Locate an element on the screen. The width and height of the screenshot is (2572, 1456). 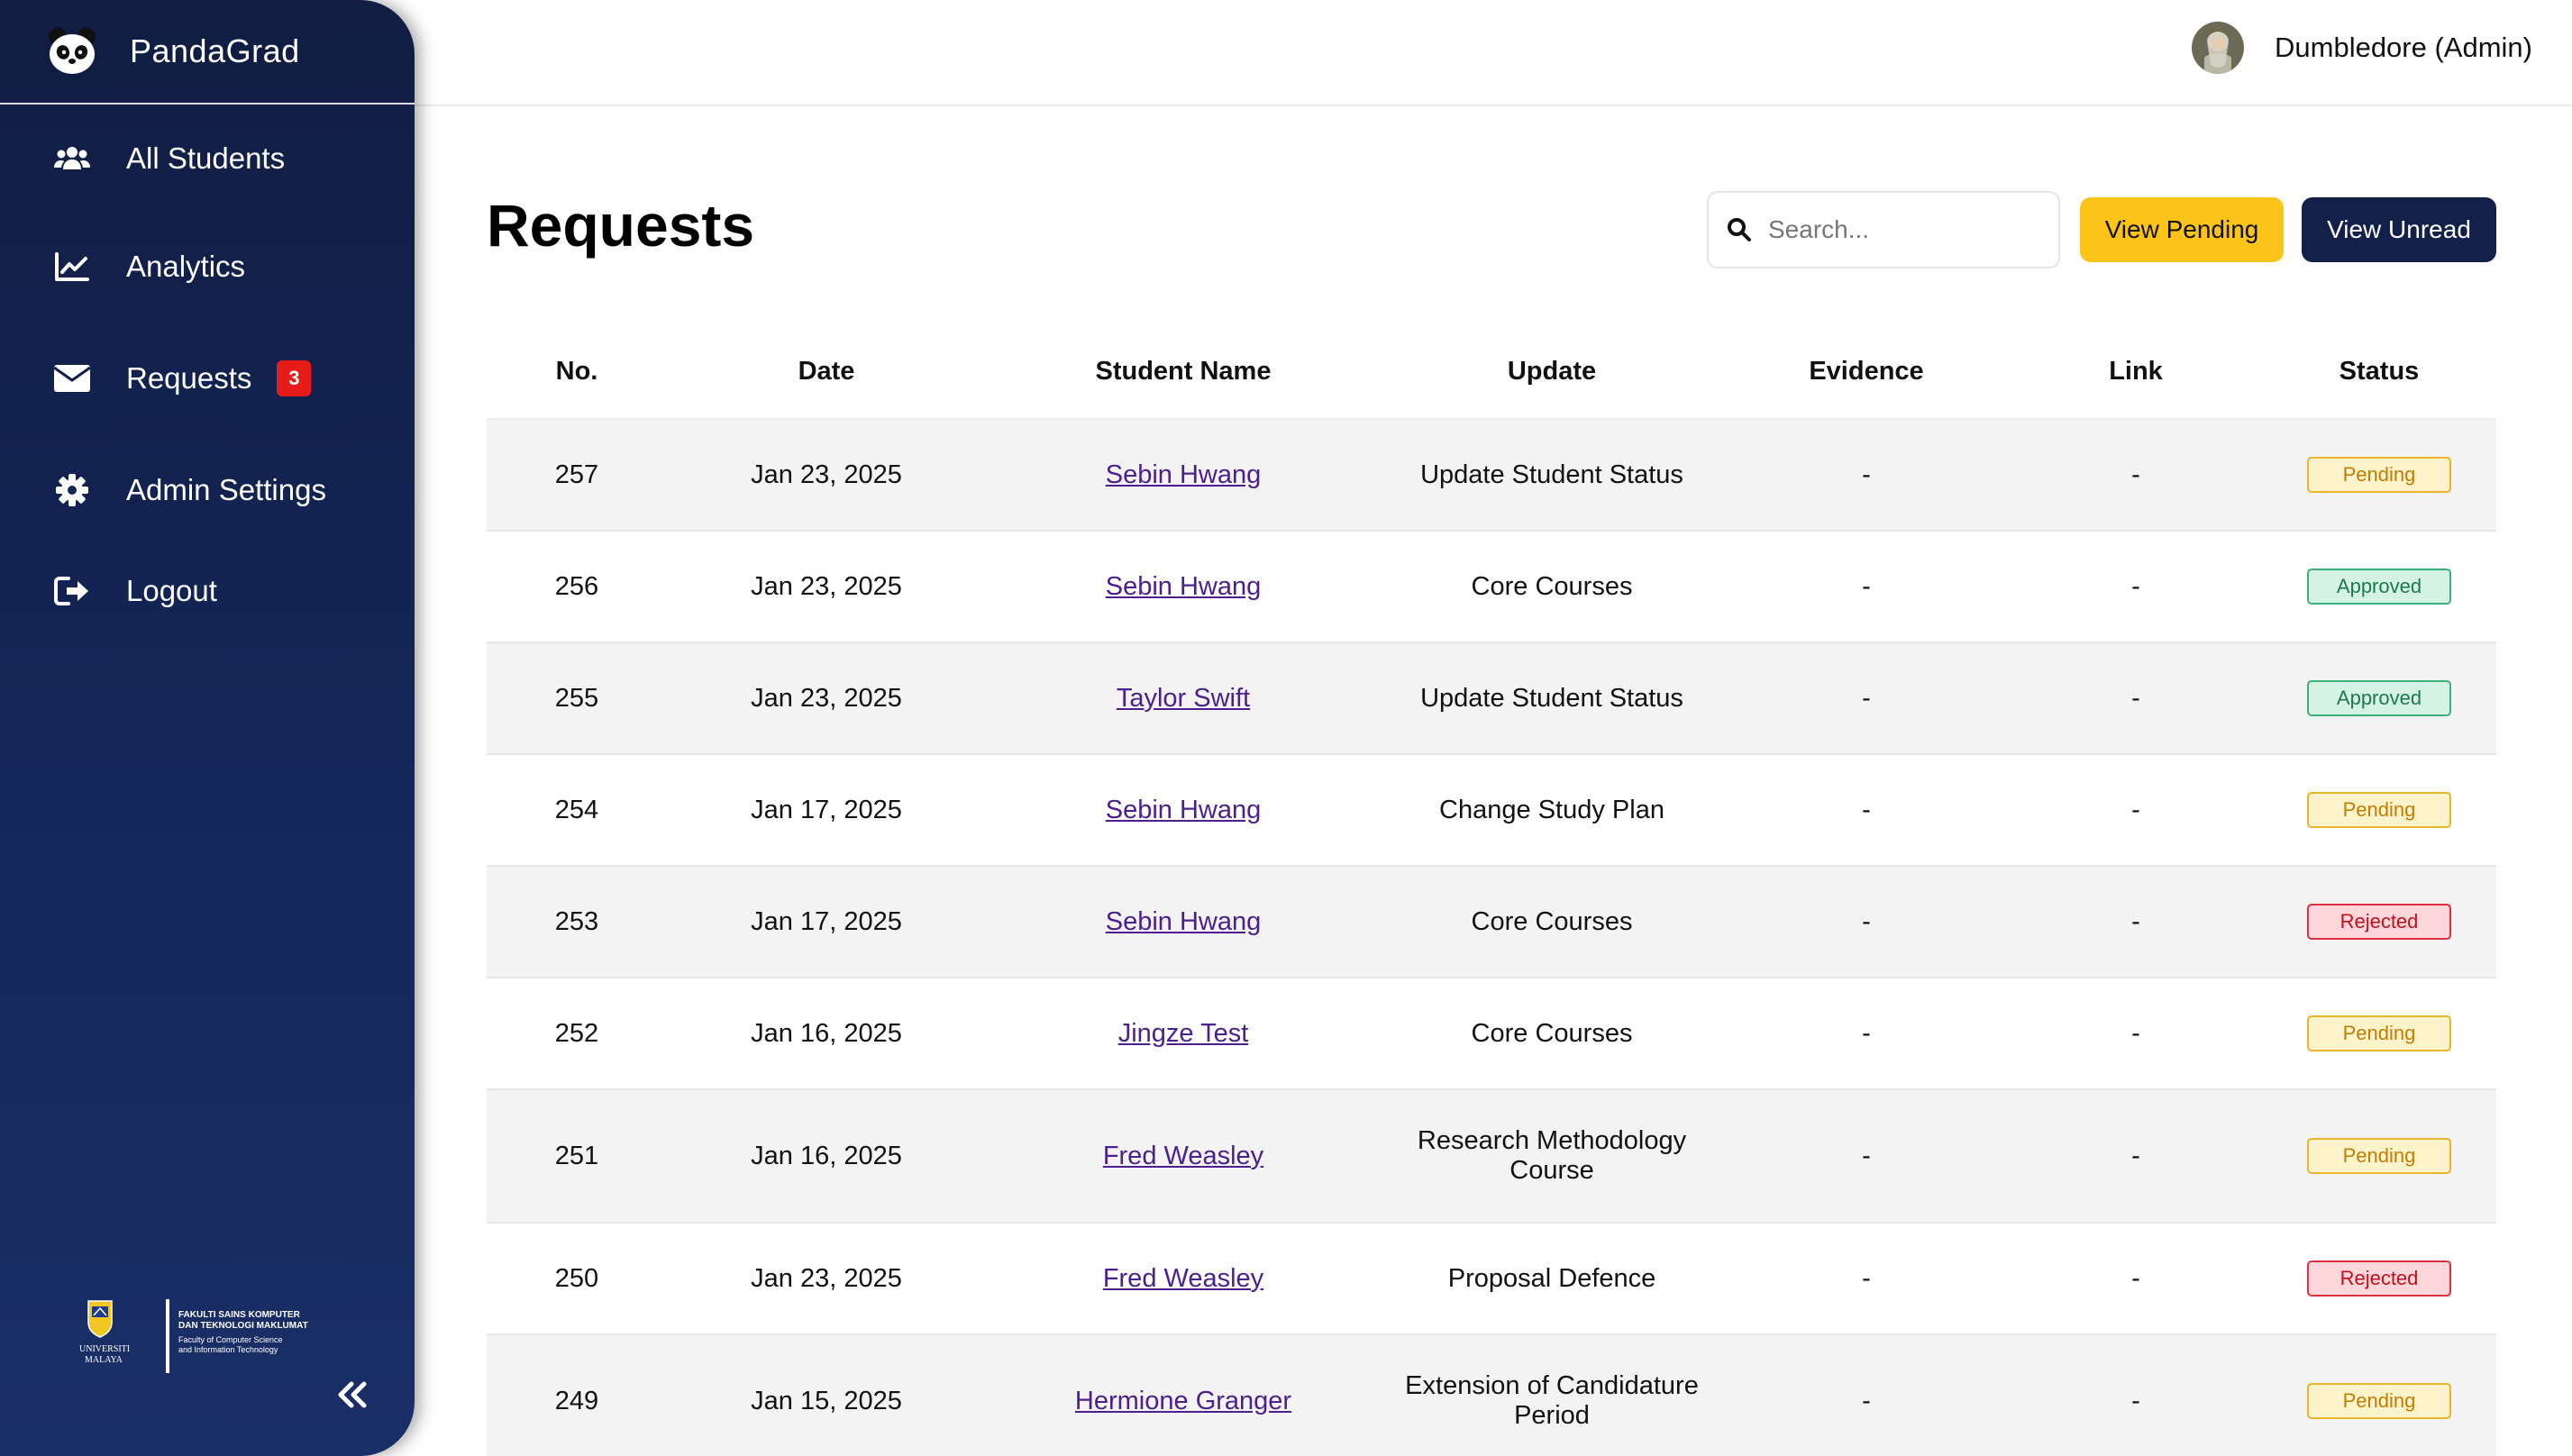
sidebar-item-logout: Logout is located at coordinates (207, 591).